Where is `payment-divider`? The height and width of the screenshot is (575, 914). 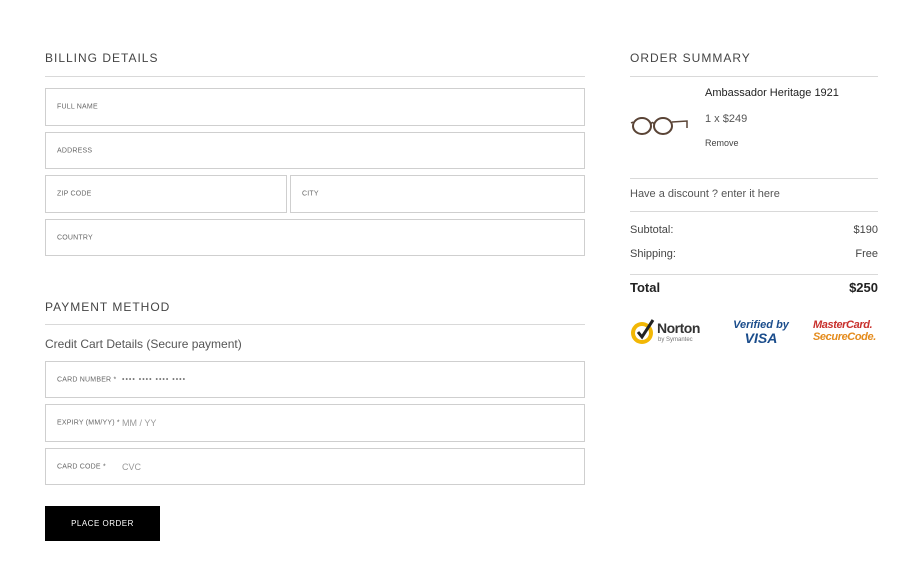
payment-divider is located at coordinates (315, 324).